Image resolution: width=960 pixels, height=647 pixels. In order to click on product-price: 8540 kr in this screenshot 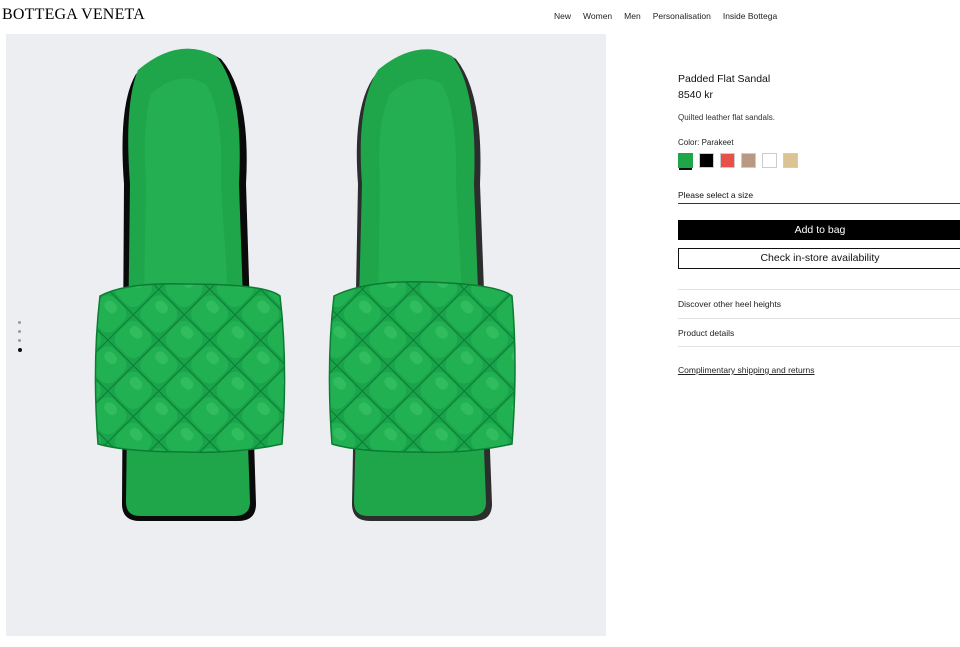, I will do `click(696, 95)`.